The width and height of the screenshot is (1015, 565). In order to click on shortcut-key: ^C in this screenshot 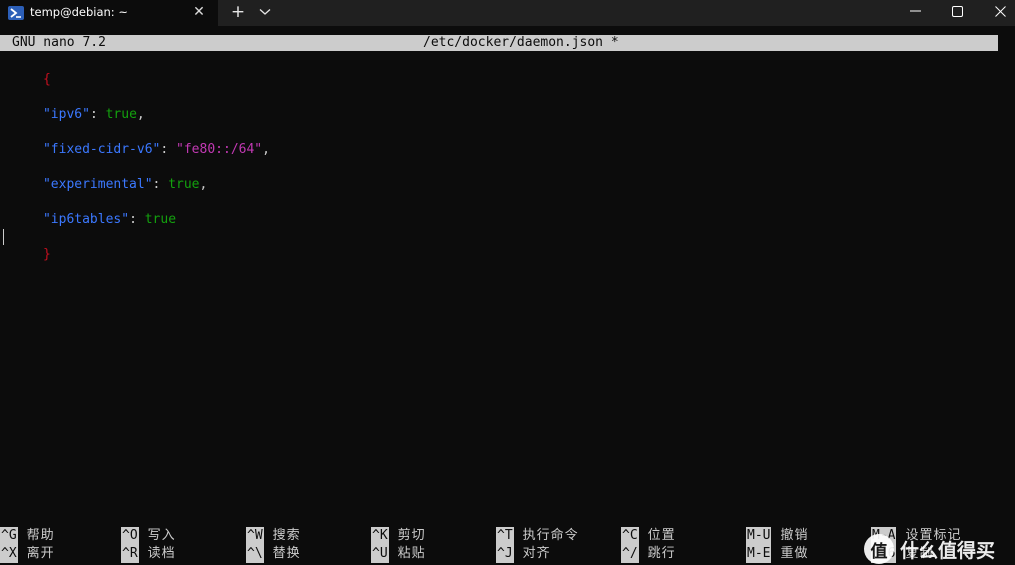, I will do `click(630, 536)`.